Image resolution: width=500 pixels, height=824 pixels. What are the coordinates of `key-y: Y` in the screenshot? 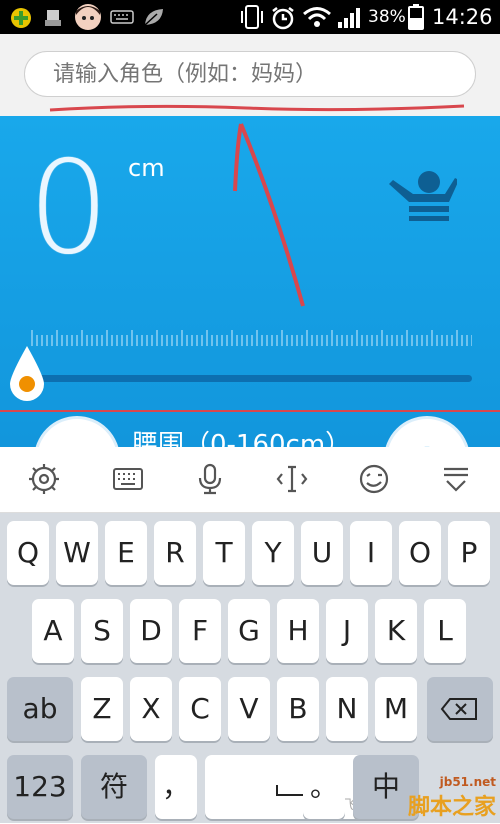 It's located at (273, 553).